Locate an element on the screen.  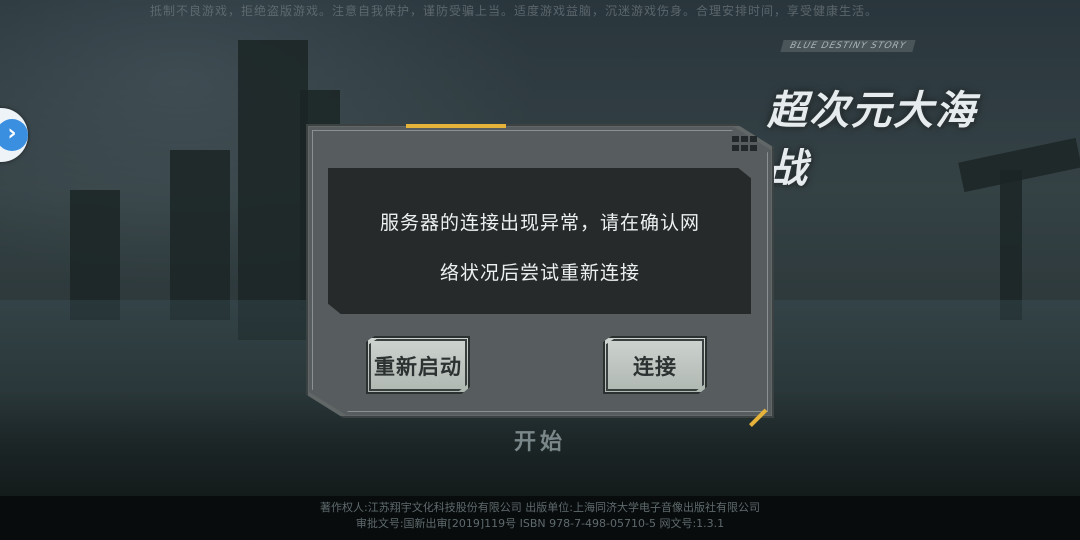
background-start-text: 开始 is located at coordinates (539, 442).